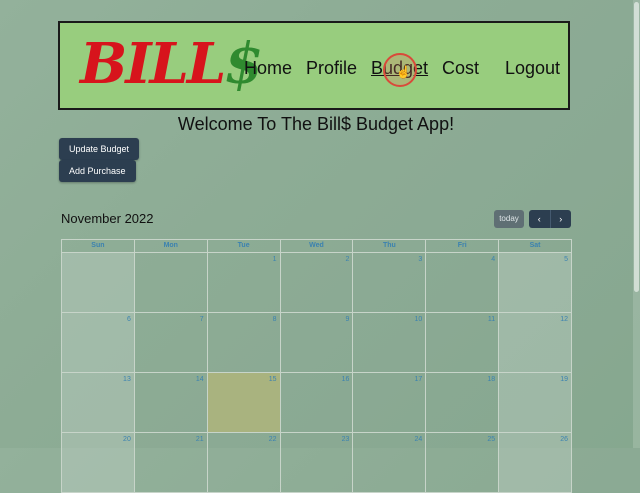 This screenshot has height=493, width=640. What do you see at coordinates (244, 403) in the screenshot?
I see `calendar-day-today: 15` at bounding box center [244, 403].